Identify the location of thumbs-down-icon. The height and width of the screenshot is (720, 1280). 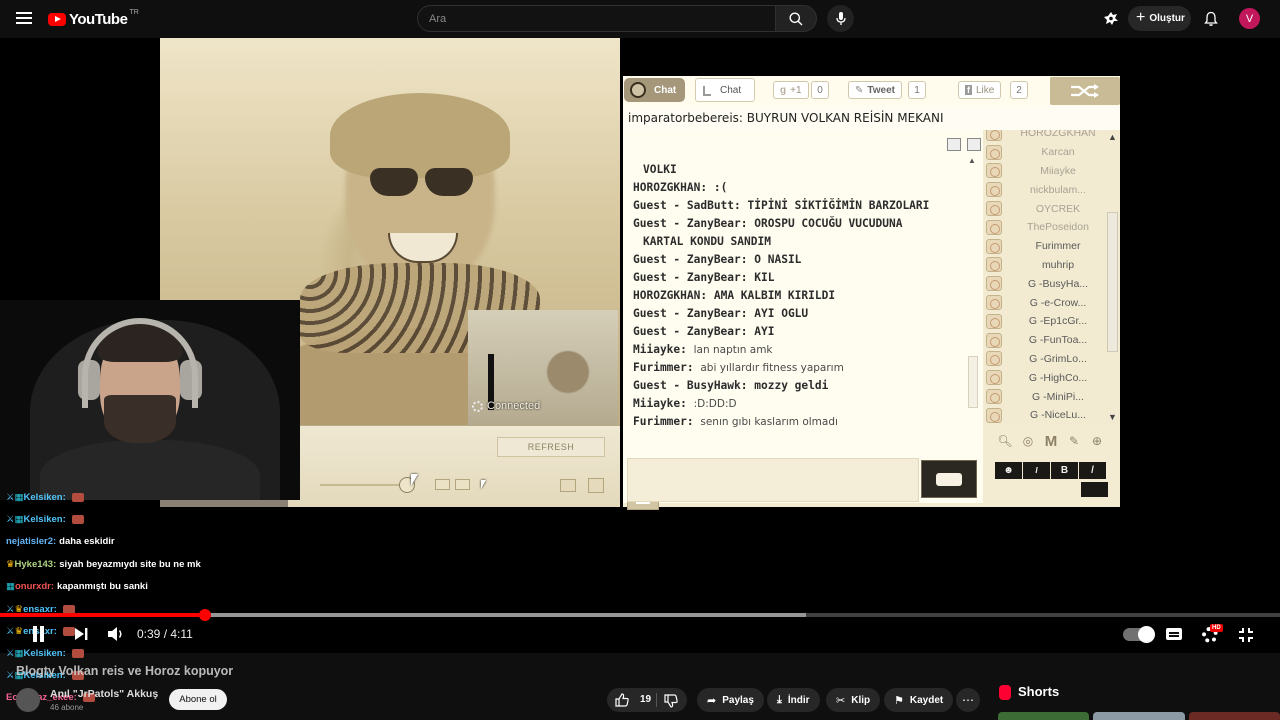
(671, 701).